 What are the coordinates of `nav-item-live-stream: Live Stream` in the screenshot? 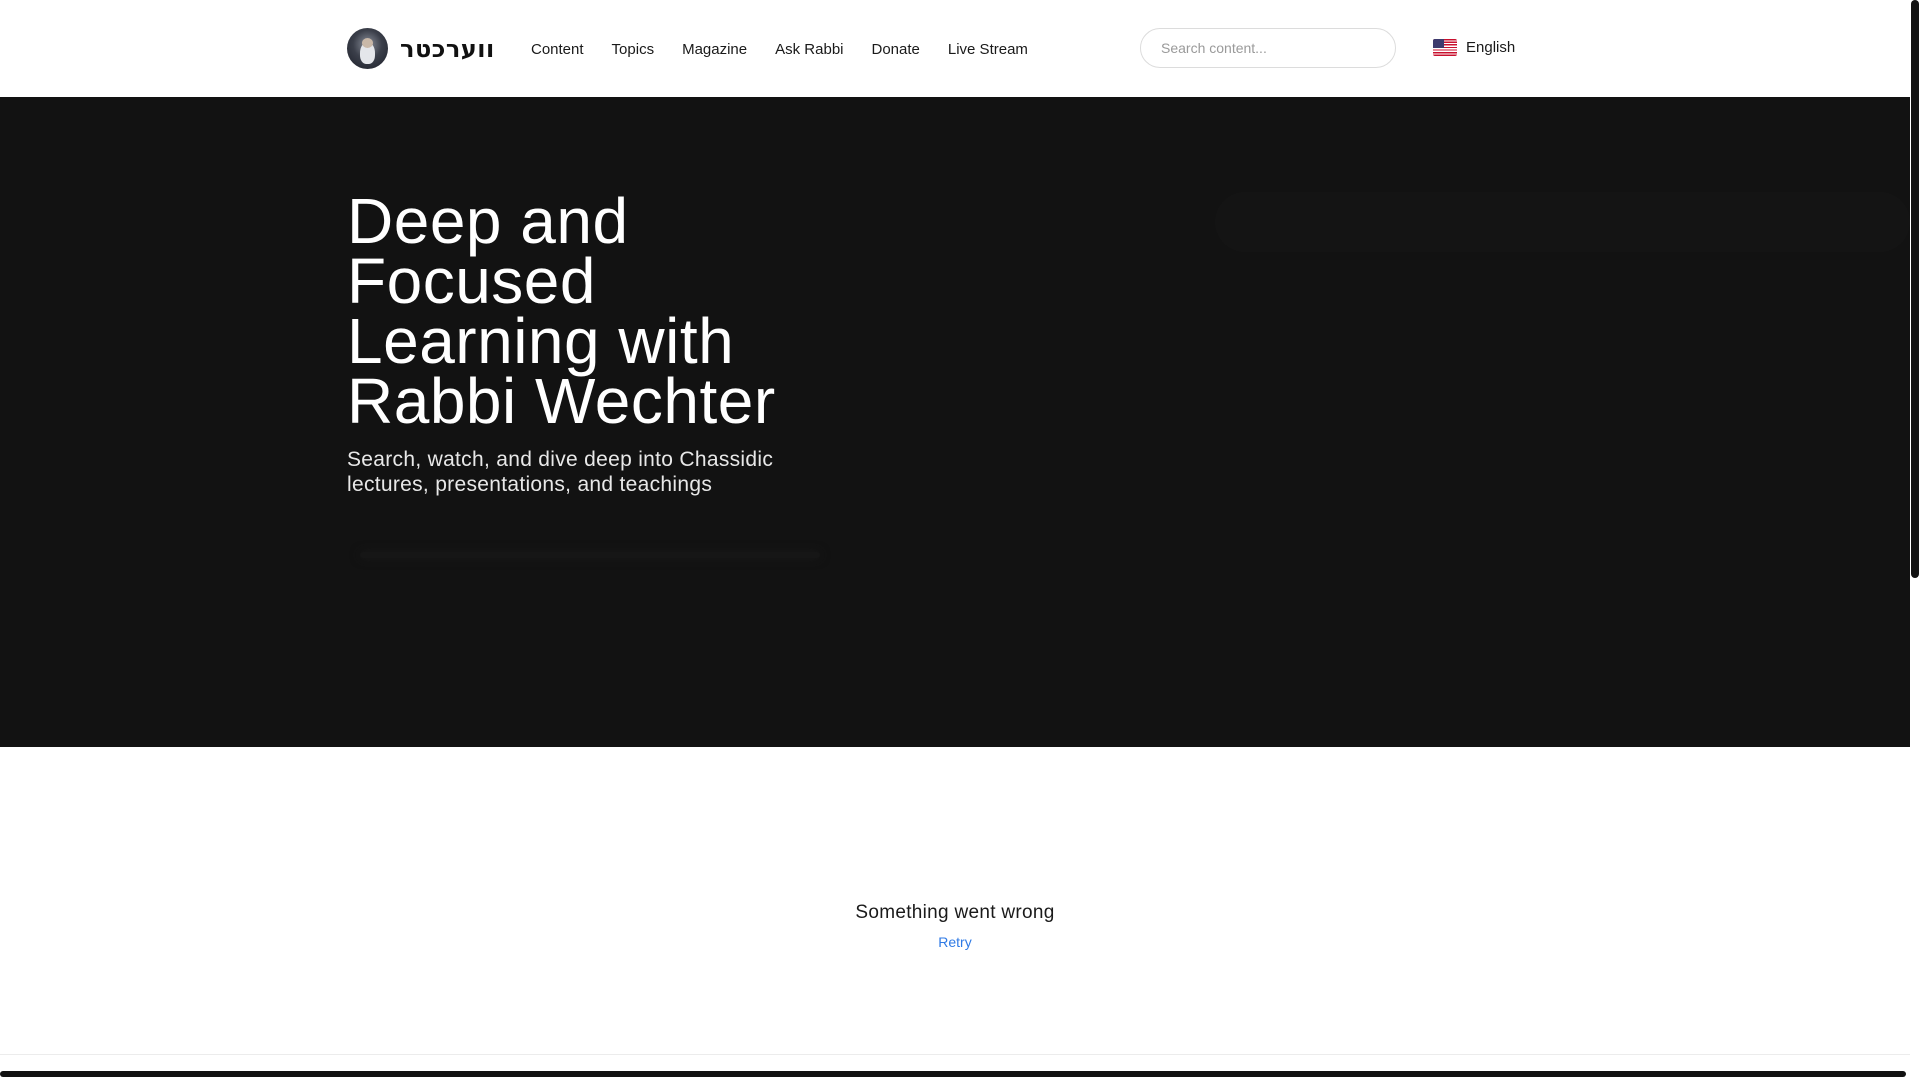 It's located at (988, 49).